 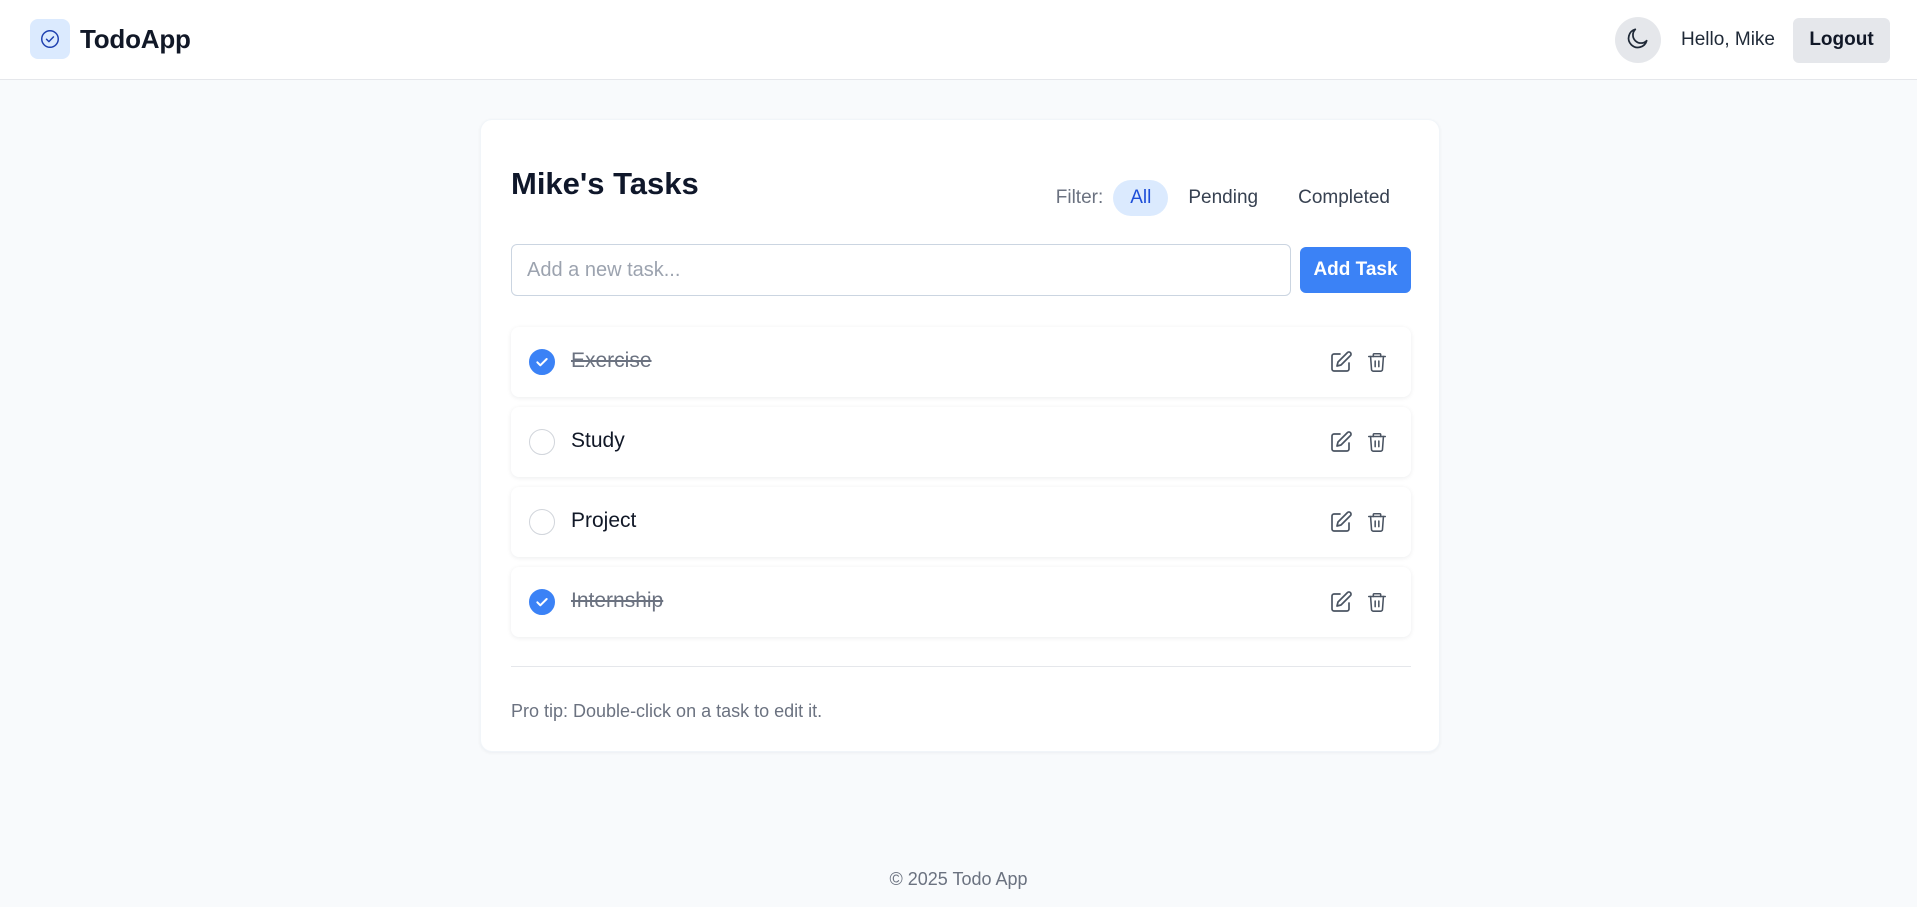 What do you see at coordinates (605, 183) in the screenshot?
I see `page-title: Mike's Tasks` at bounding box center [605, 183].